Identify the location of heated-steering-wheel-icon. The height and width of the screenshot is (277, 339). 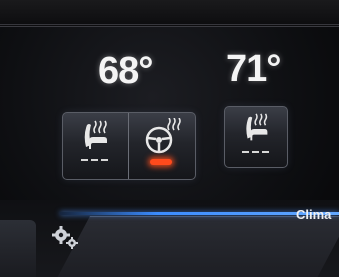
(163, 136).